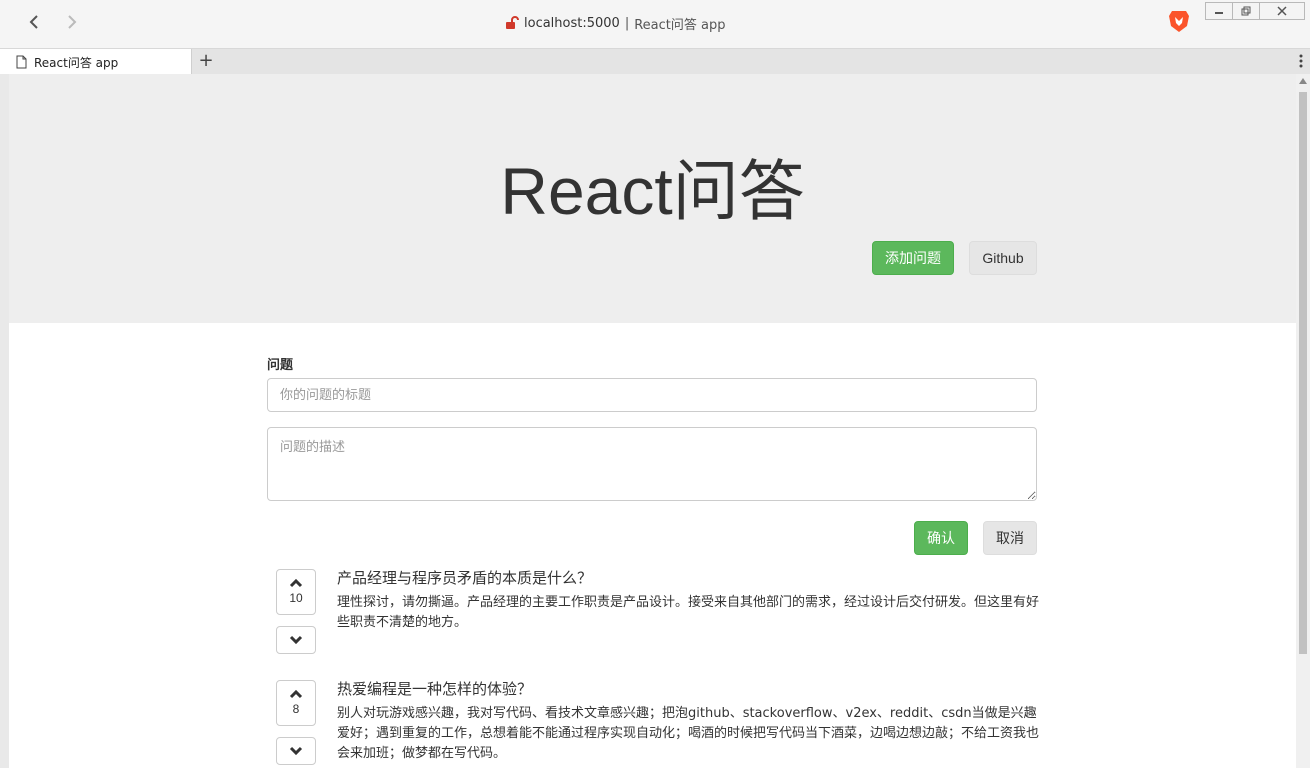 Image resolution: width=1310 pixels, height=768 pixels. What do you see at coordinates (941, 538) in the screenshot?
I see `confirm-button: 确认` at bounding box center [941, 538].